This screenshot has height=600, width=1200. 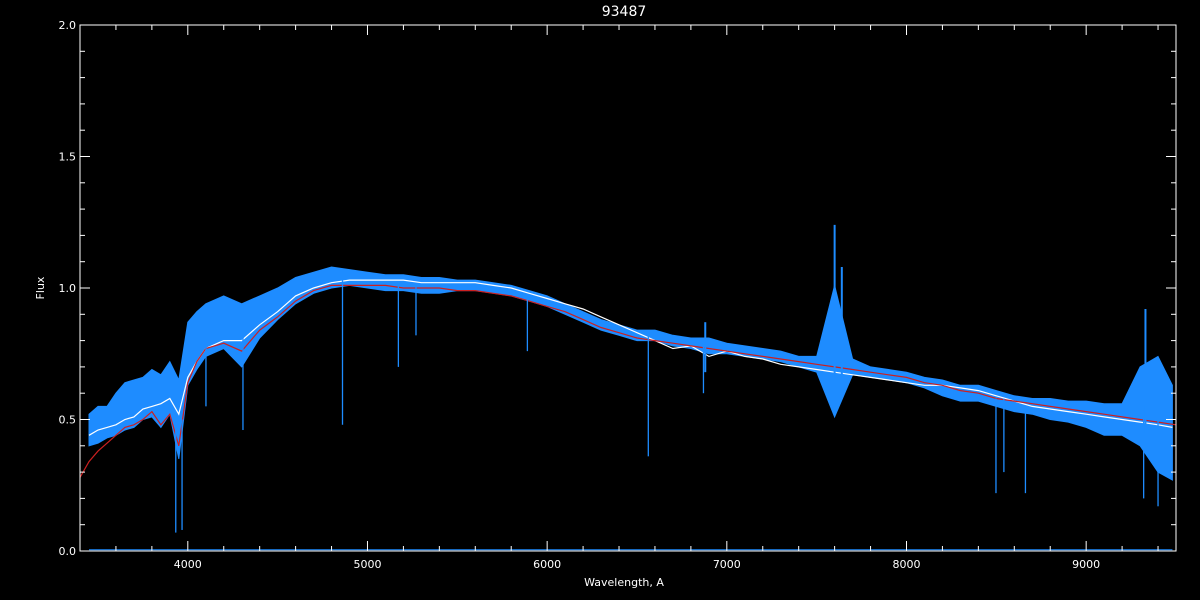 I want to click on y-axis-label: Flux, so click(x=40, y=287).